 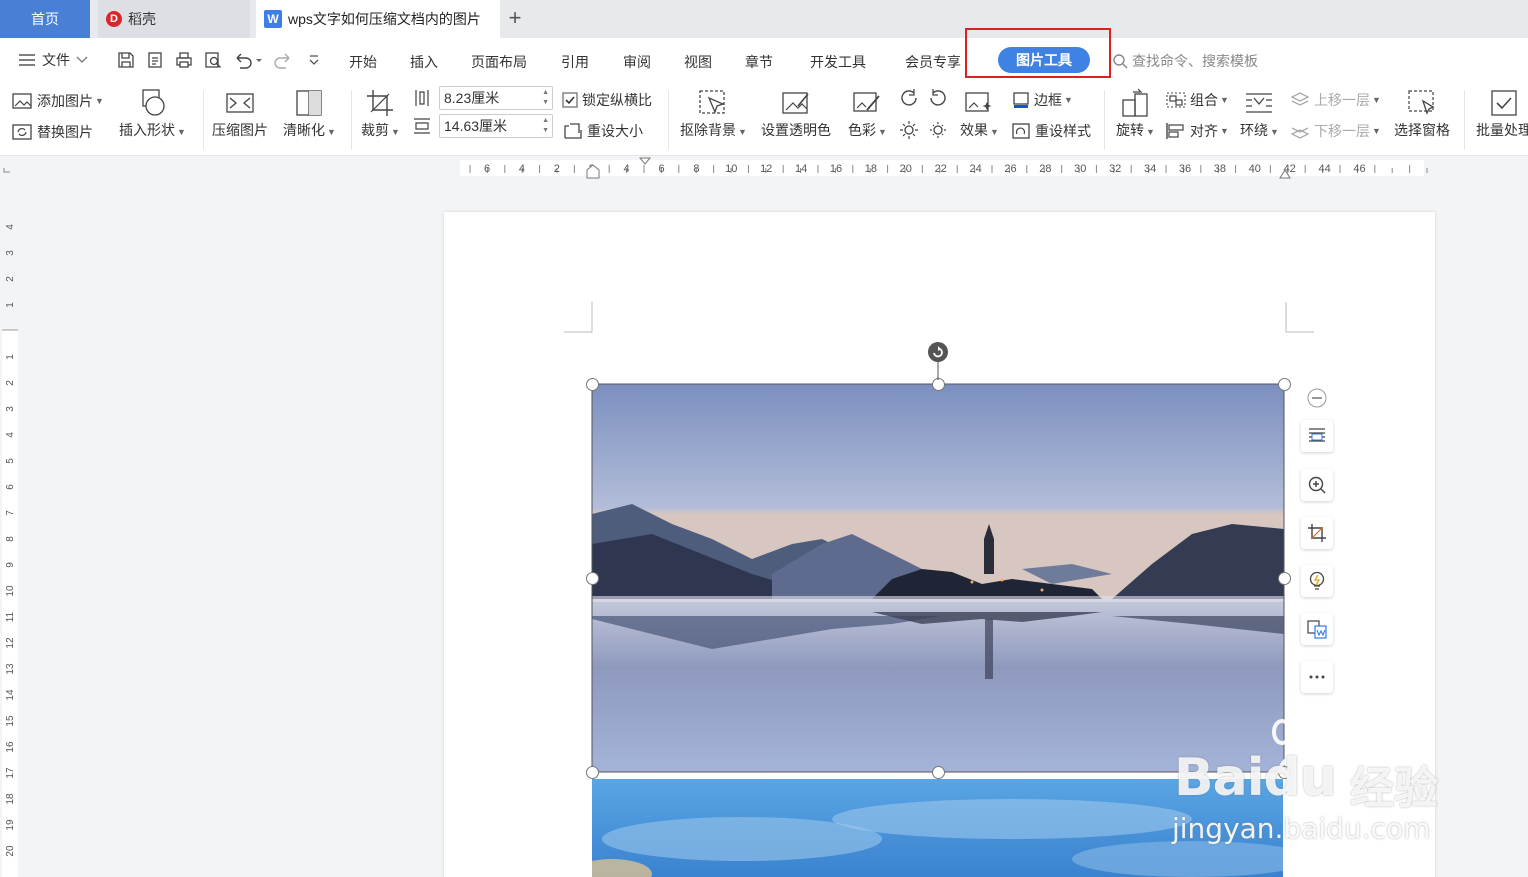 What do you see at coordinates (698, 62) in the screenshot?
I see `menu-view: 视图` at bounding box center [698, 62].